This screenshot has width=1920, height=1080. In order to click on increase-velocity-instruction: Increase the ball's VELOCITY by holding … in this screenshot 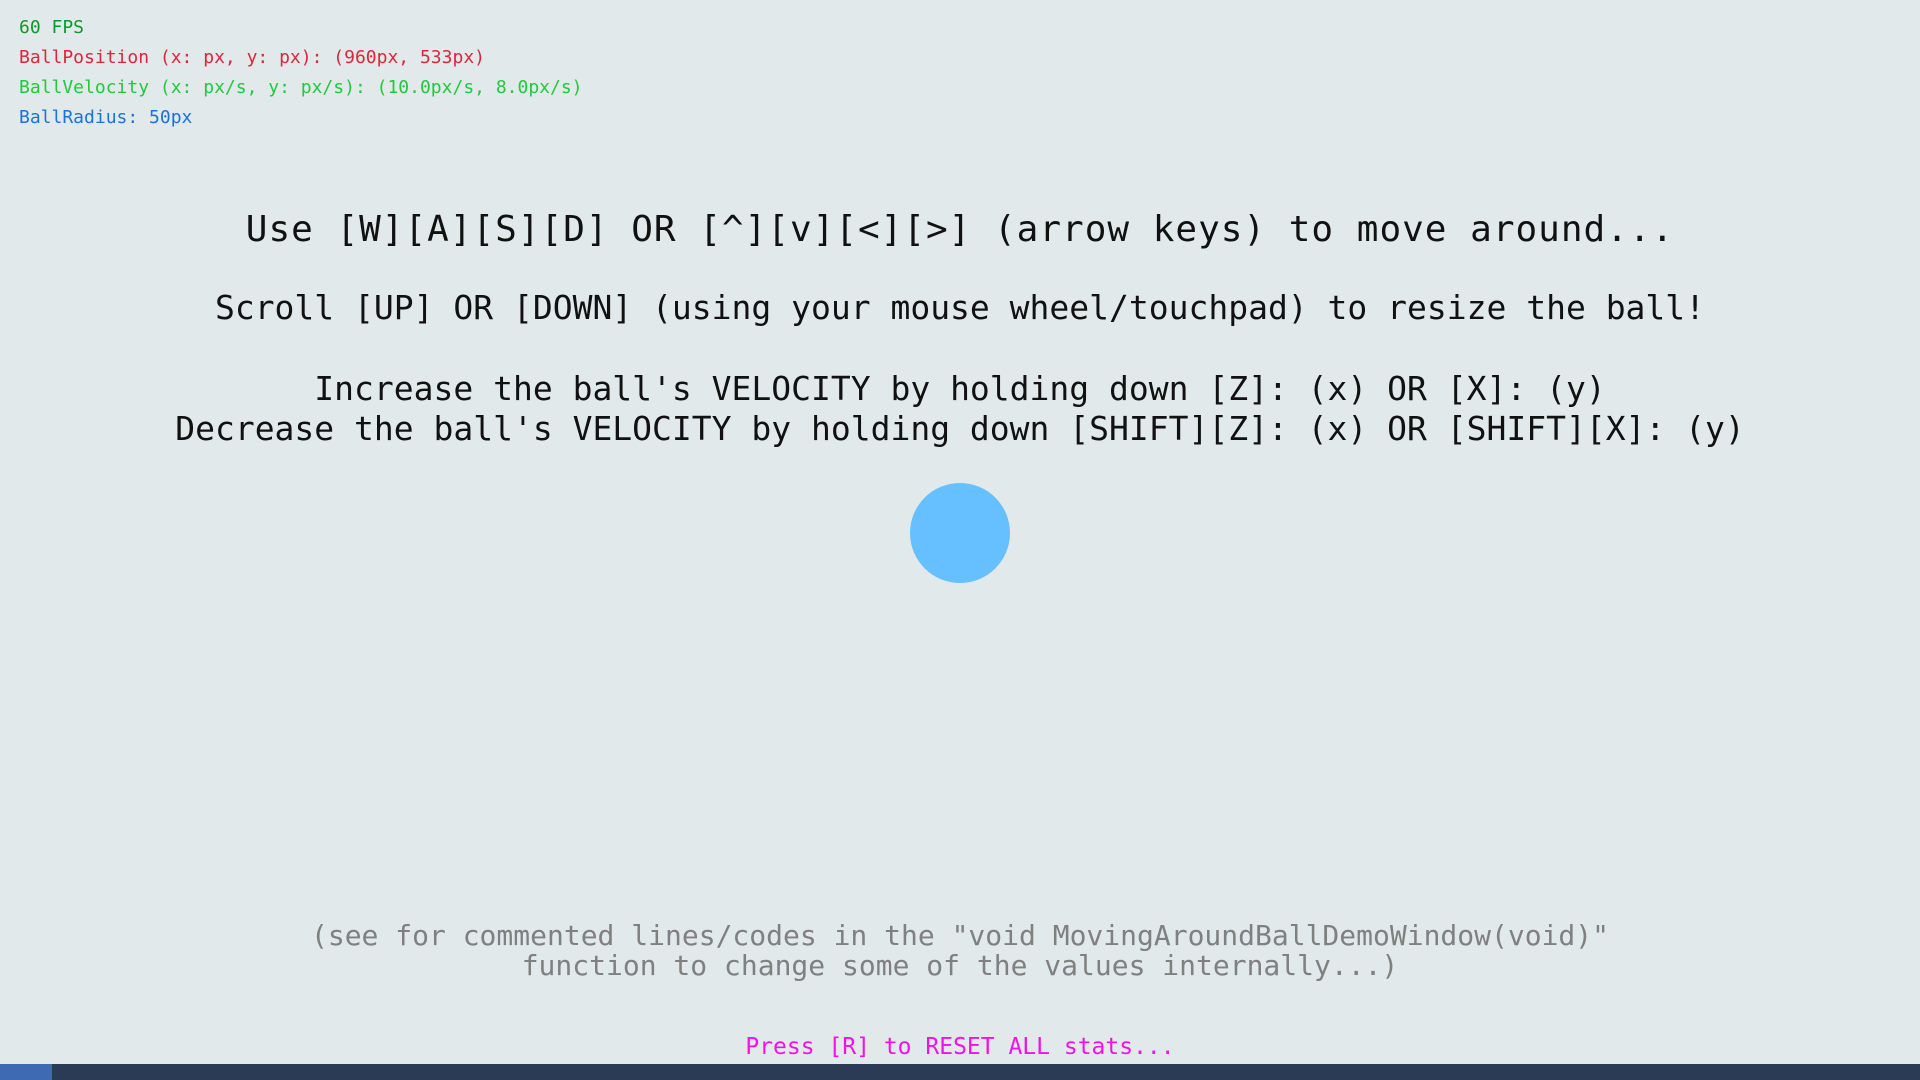, I will do `click(960, 388)`.